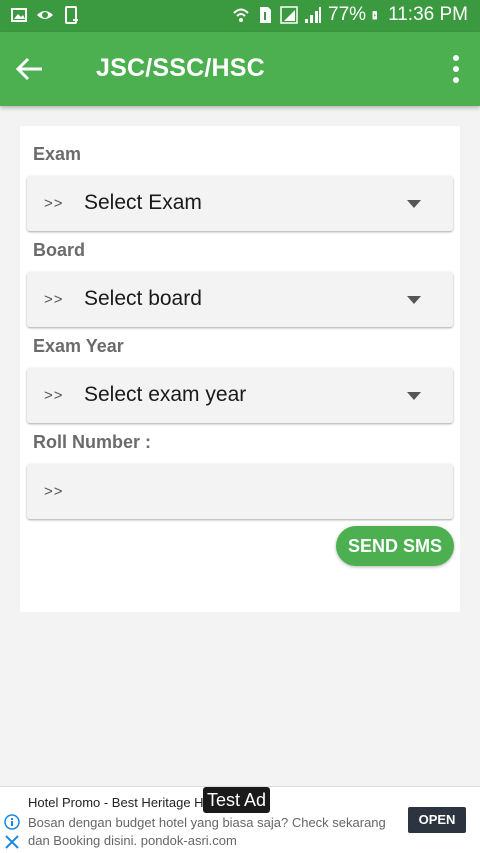 Image resolution: width=480 pixels, height=853 pixels. Describe the element at coordinates (59, 250) in the screenshot. I see `board-label: Board` at that location.